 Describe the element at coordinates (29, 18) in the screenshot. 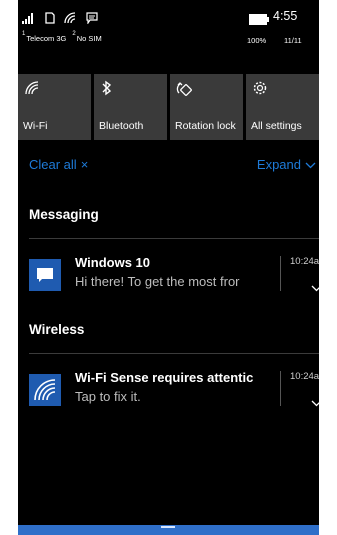

I see `signal-icon` at that location.